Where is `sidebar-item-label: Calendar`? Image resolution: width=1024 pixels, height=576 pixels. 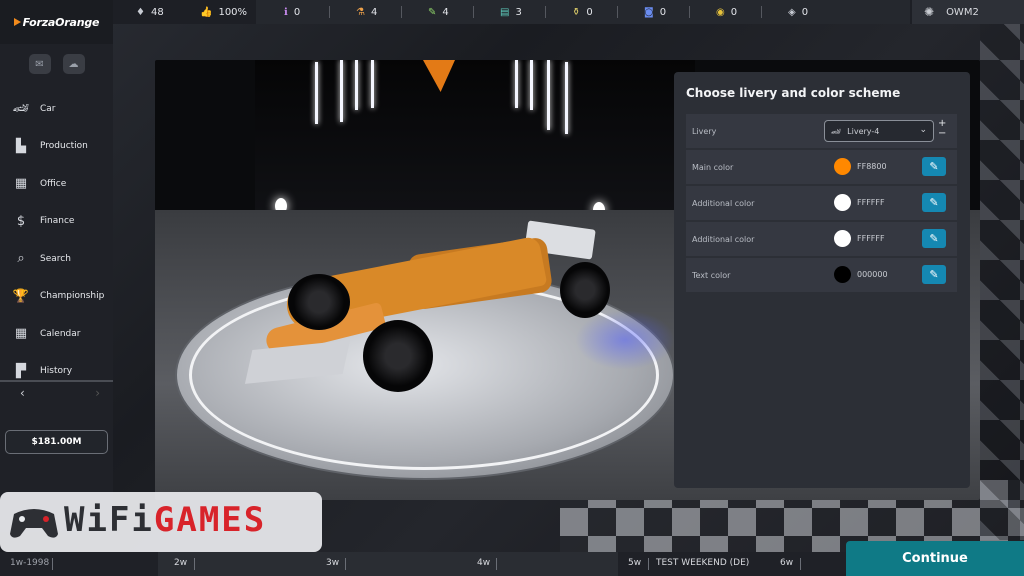
sidebar-item-label: Calendar is located at coordinates (60, 333).